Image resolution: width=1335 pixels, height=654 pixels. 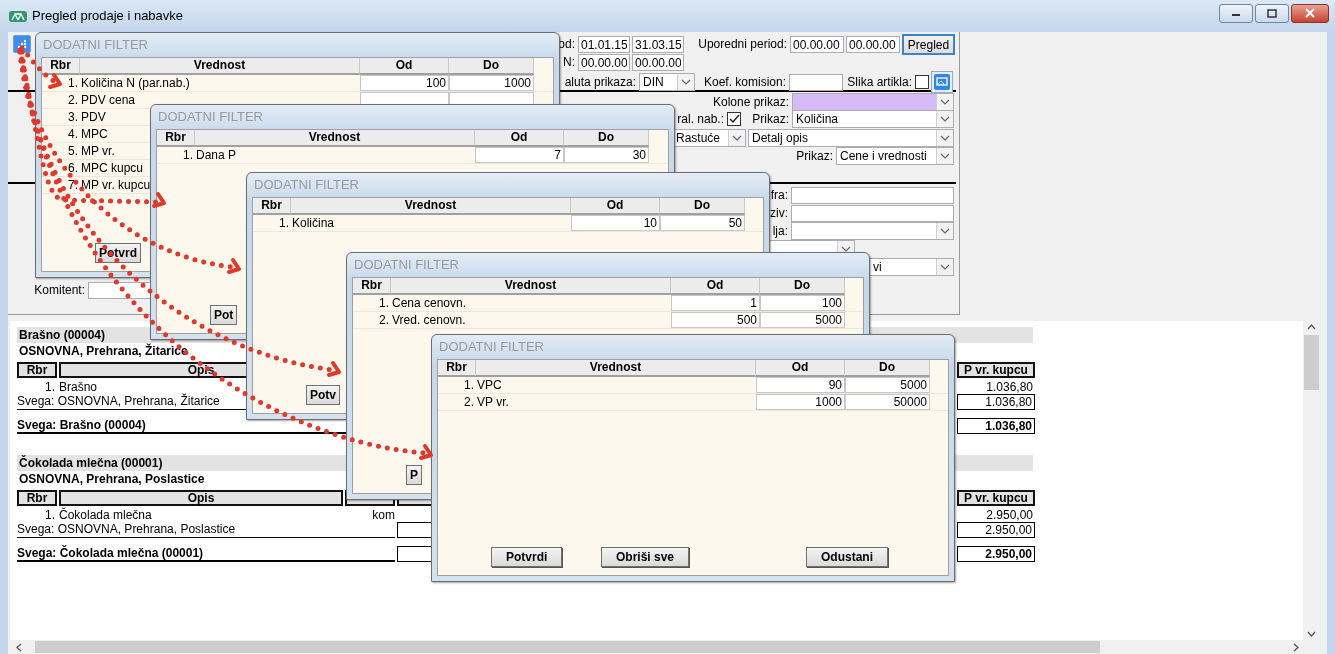 What do you see at coordinates (658, 44) in the screenshot?
I see `input-field: 31.03.15` at bounding box center [658, 44].